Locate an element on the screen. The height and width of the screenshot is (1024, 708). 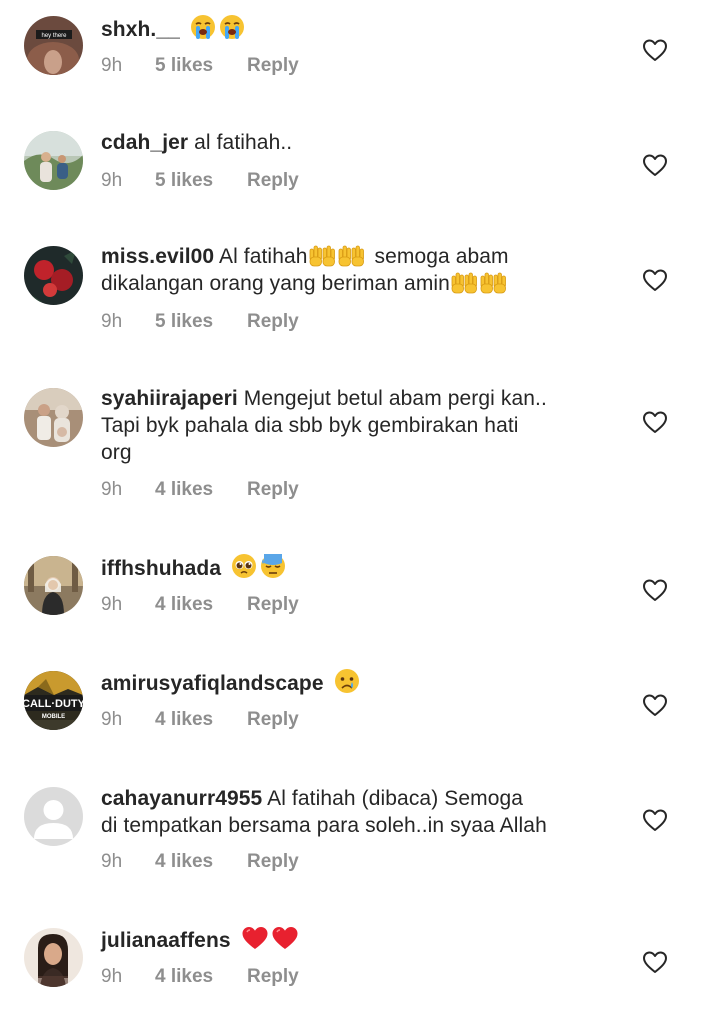
username: shxh.__ is located at coordinates (140, 29).